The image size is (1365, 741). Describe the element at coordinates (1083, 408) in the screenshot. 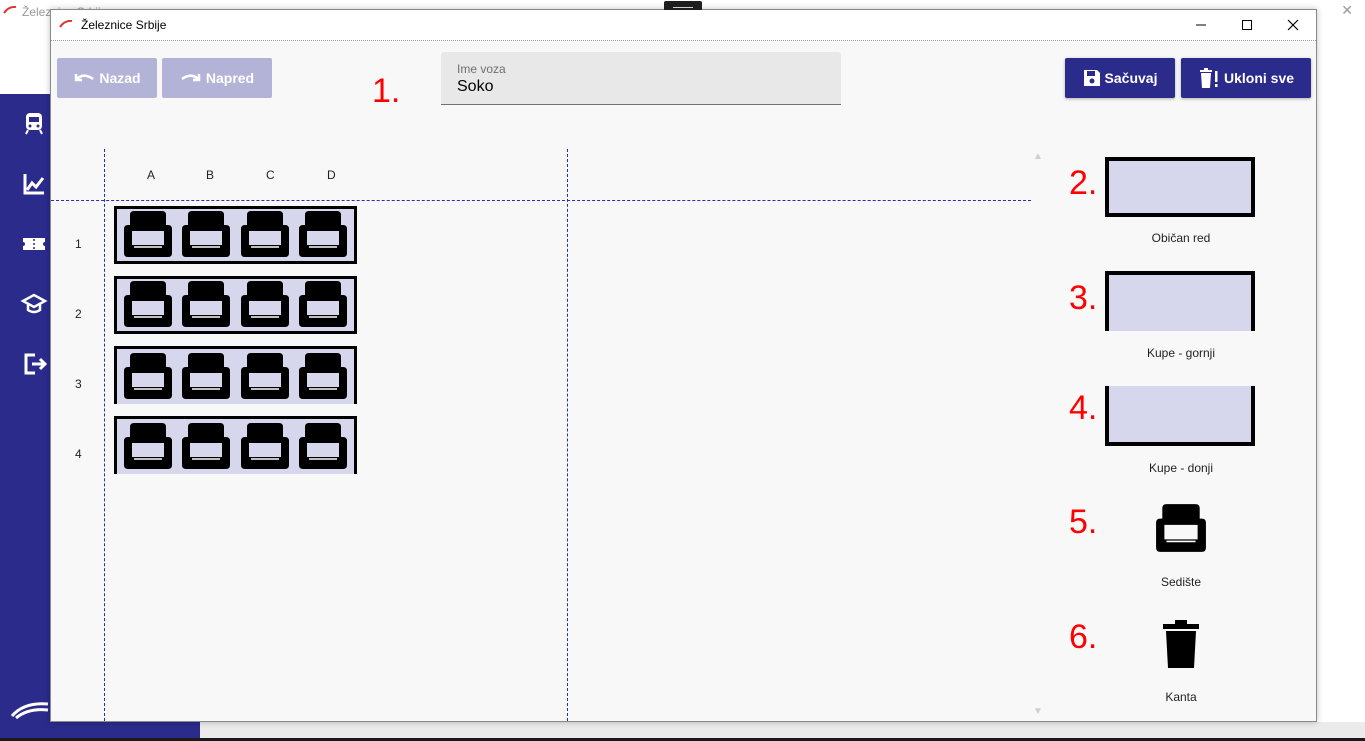

I see `annotation-number: 4.` at that location.